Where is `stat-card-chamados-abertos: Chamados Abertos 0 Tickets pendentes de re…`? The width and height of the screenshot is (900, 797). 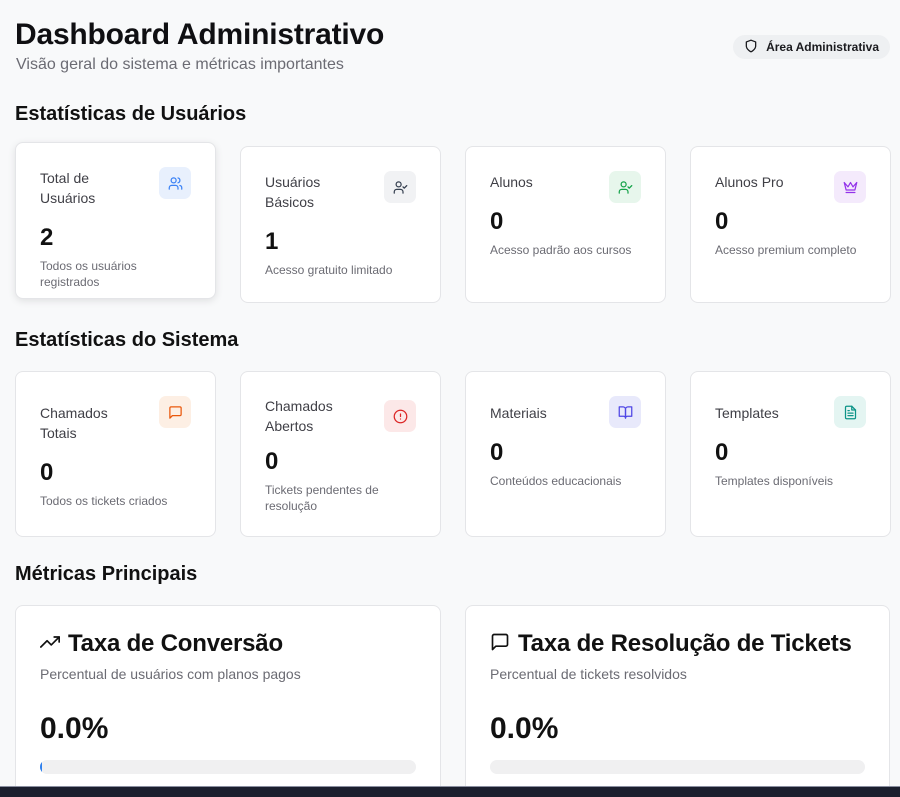 stat-card-chamados-abertos: Chamados Abertos 0 Tickets pendentes de re… is located at coordinates (340, 454).